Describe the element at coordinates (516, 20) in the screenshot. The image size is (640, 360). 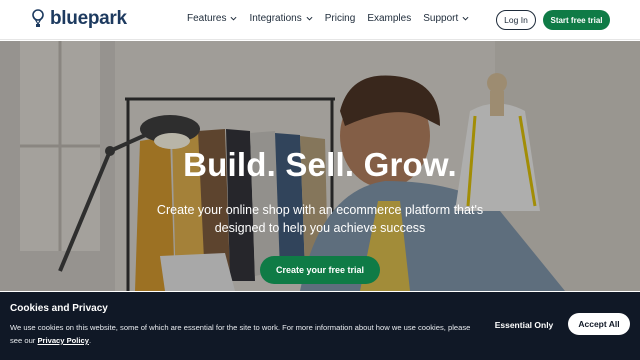
I see `login-button: Log In` at that location.